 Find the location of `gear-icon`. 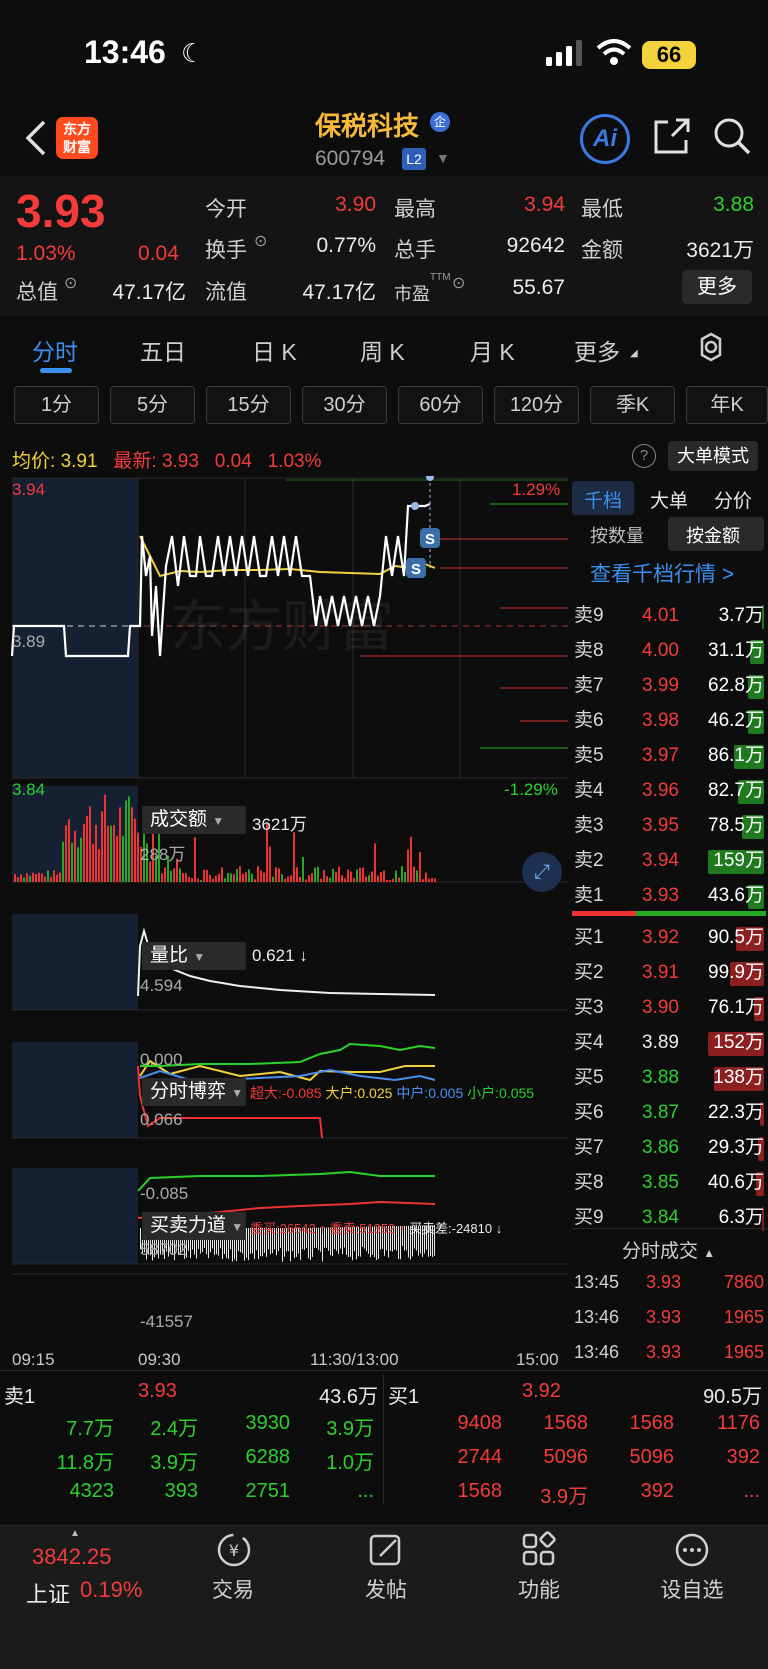

gear-icon is located at coordinates (711, 347).